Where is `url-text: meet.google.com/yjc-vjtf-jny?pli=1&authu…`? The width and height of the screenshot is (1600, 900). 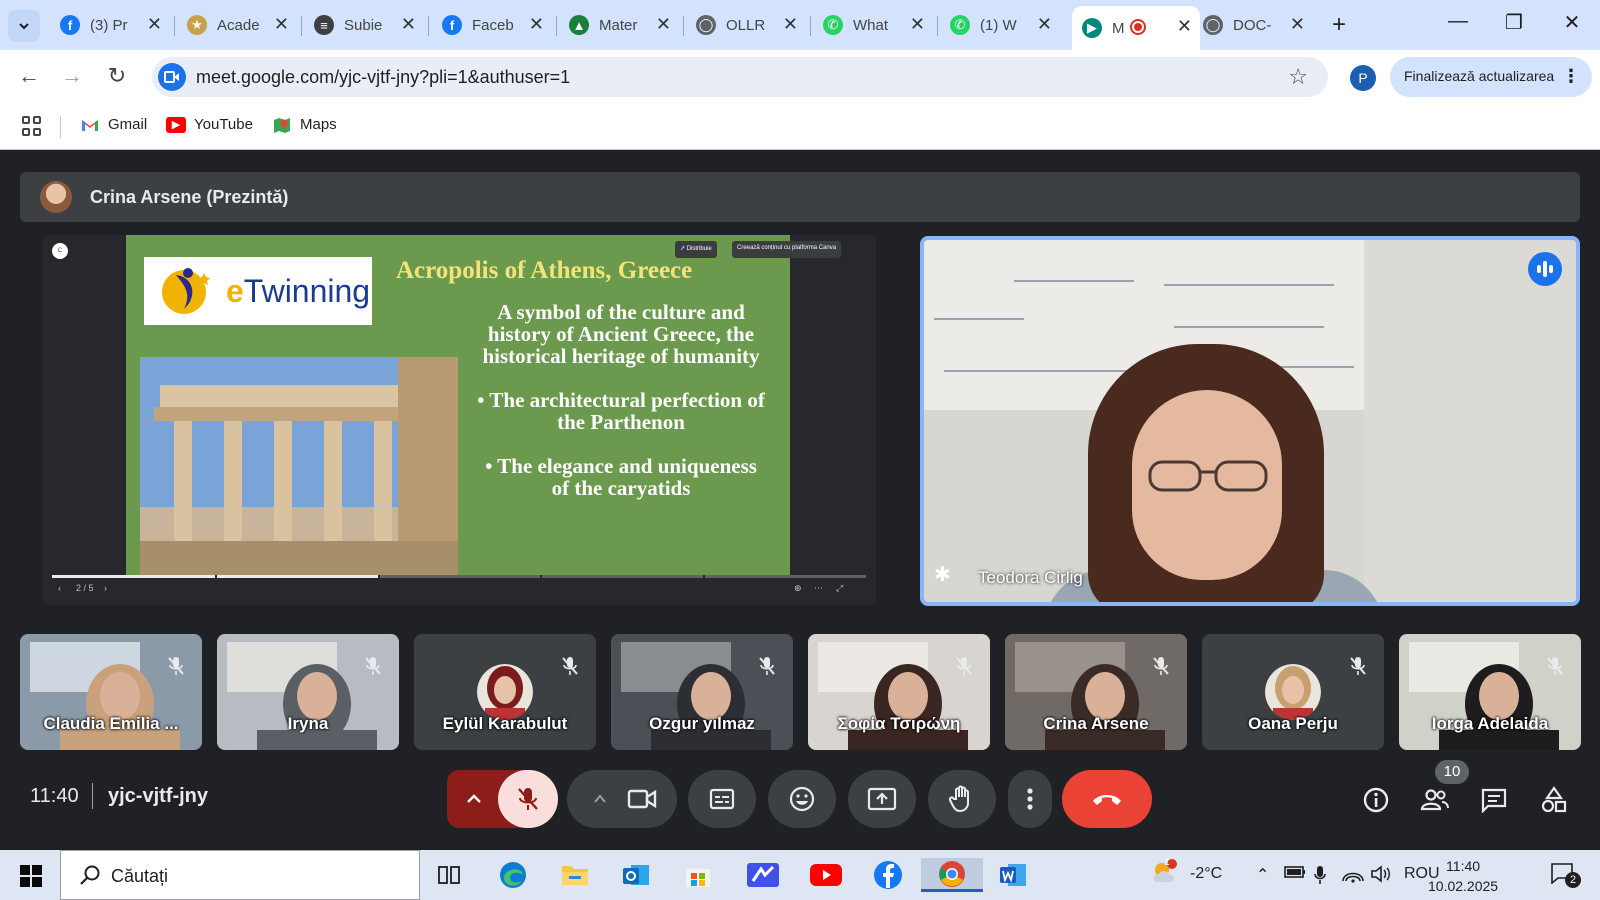 url-text: meet.google.com/yjc-vjtf-jny?pli=1&authu… is located at coordinates (383, 77).